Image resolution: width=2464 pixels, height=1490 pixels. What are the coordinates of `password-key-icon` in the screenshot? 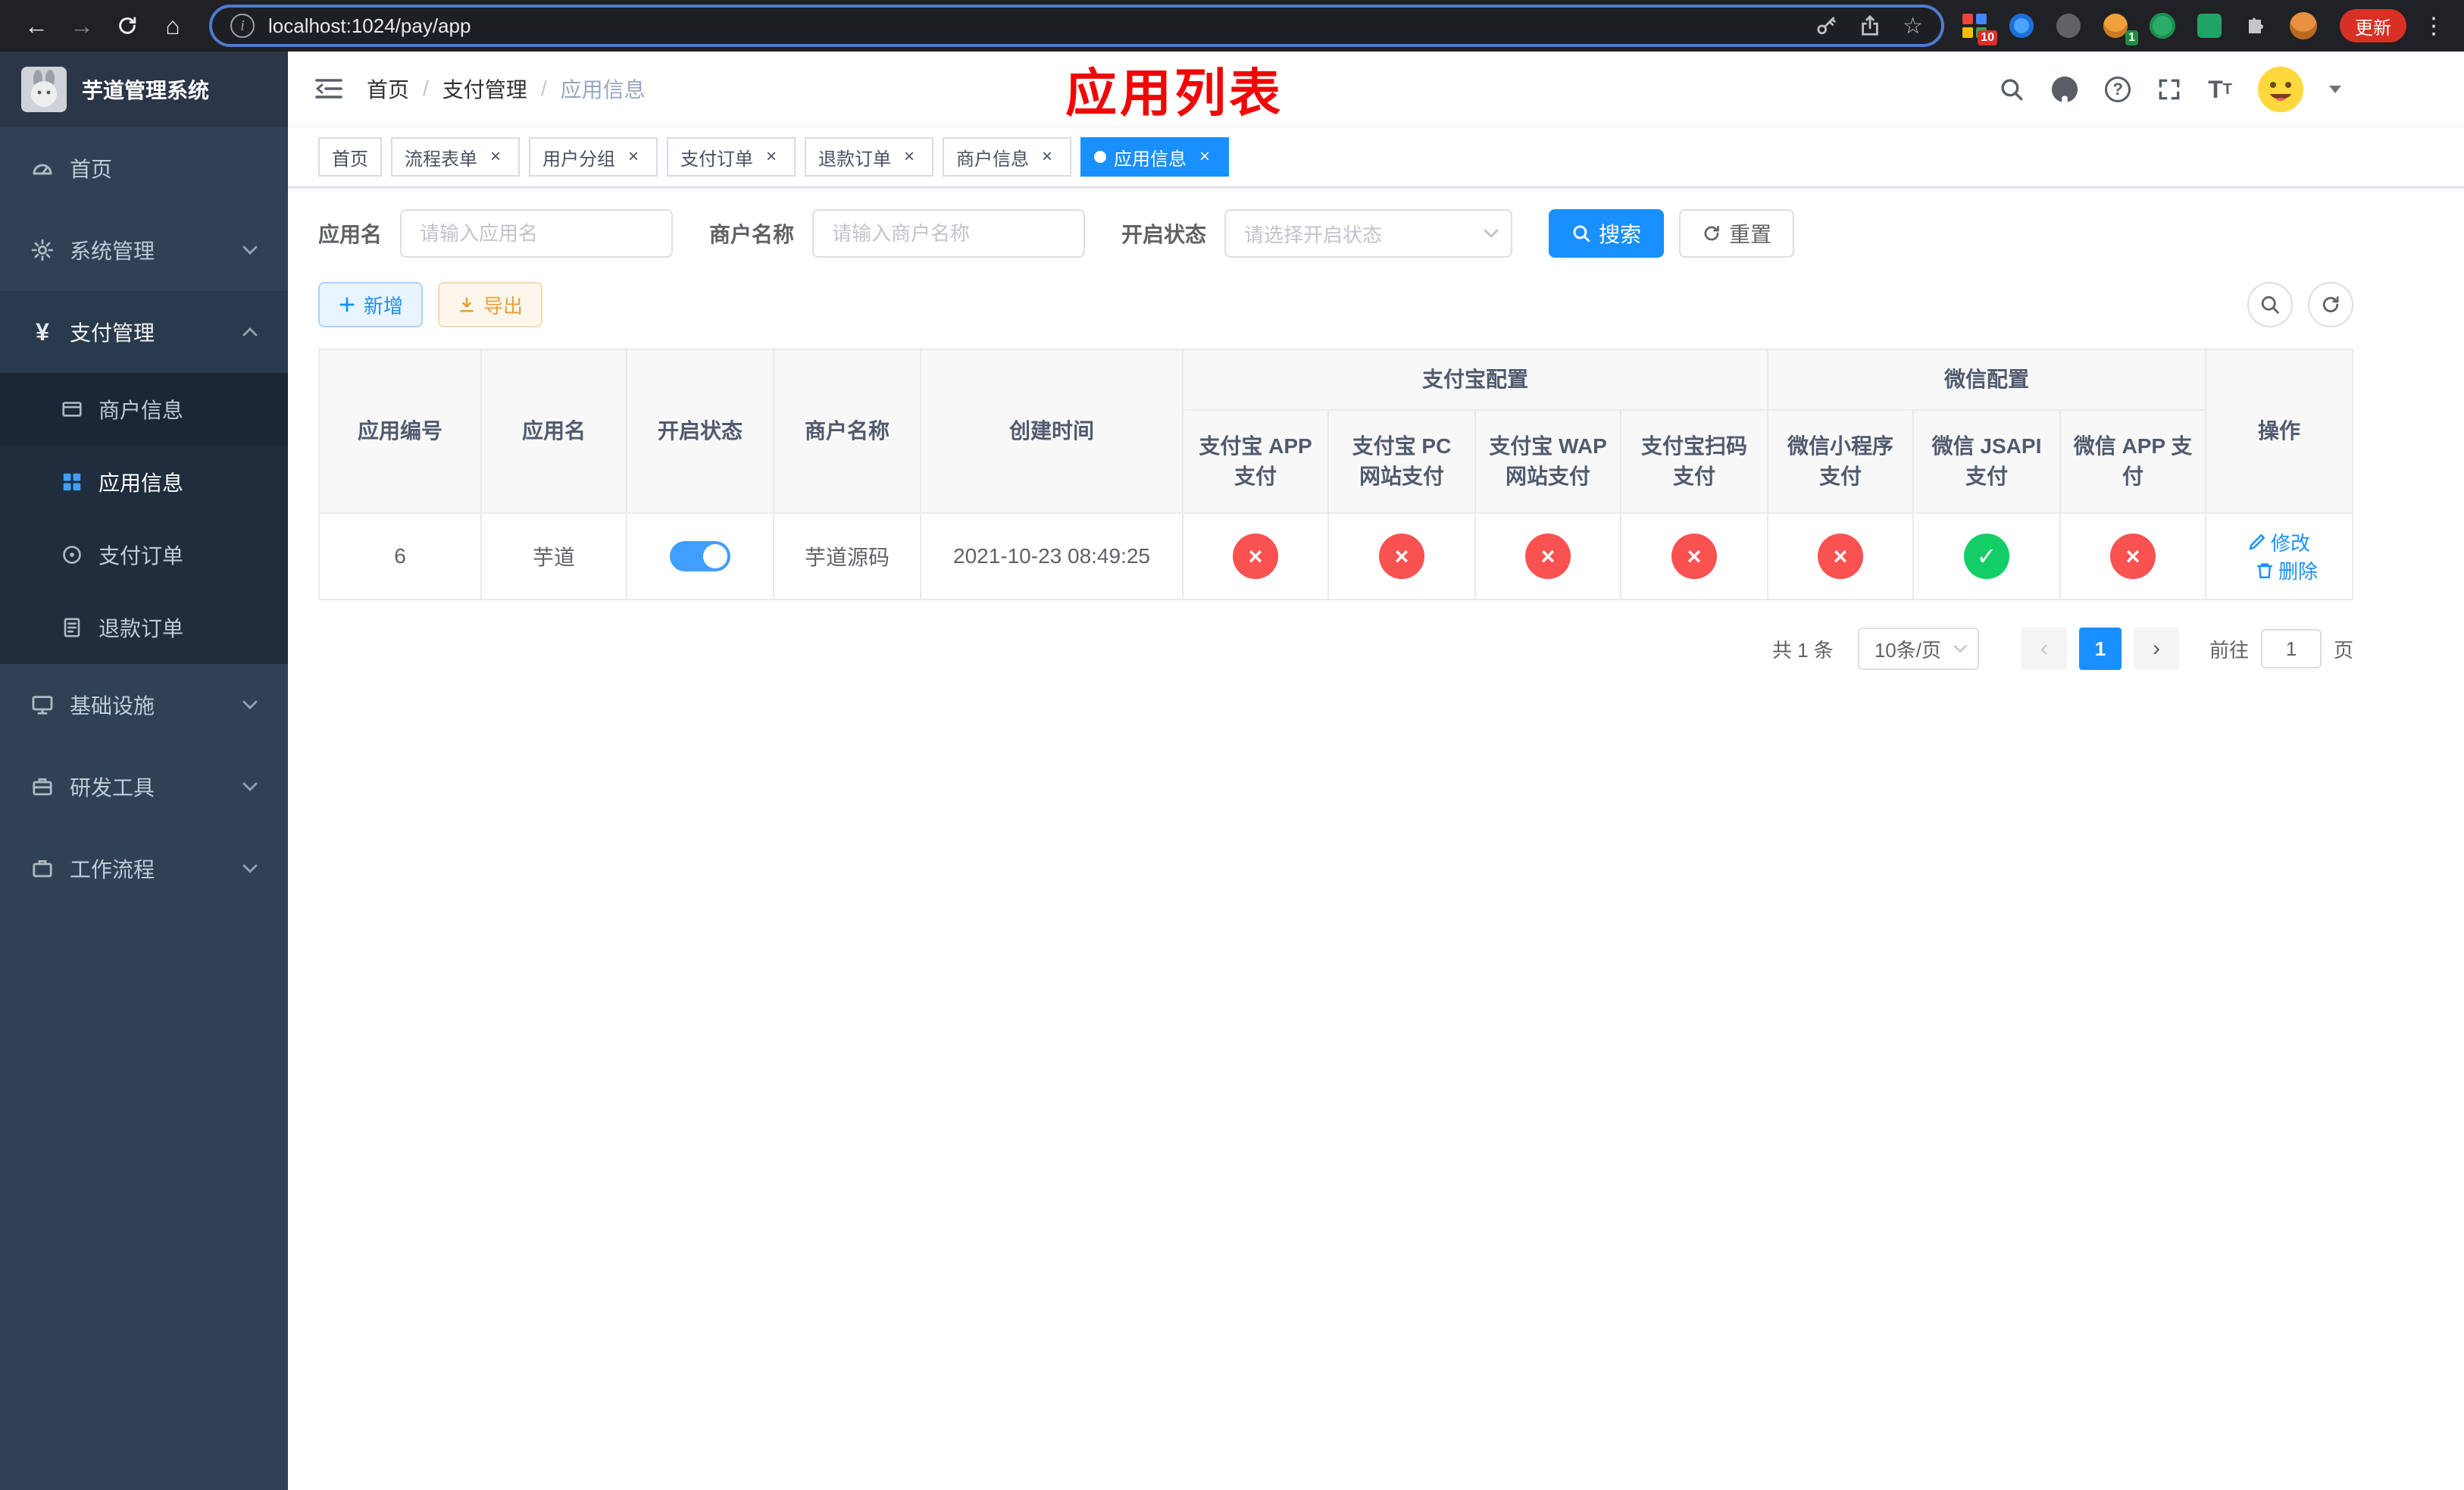 It's located at (1826, 26).